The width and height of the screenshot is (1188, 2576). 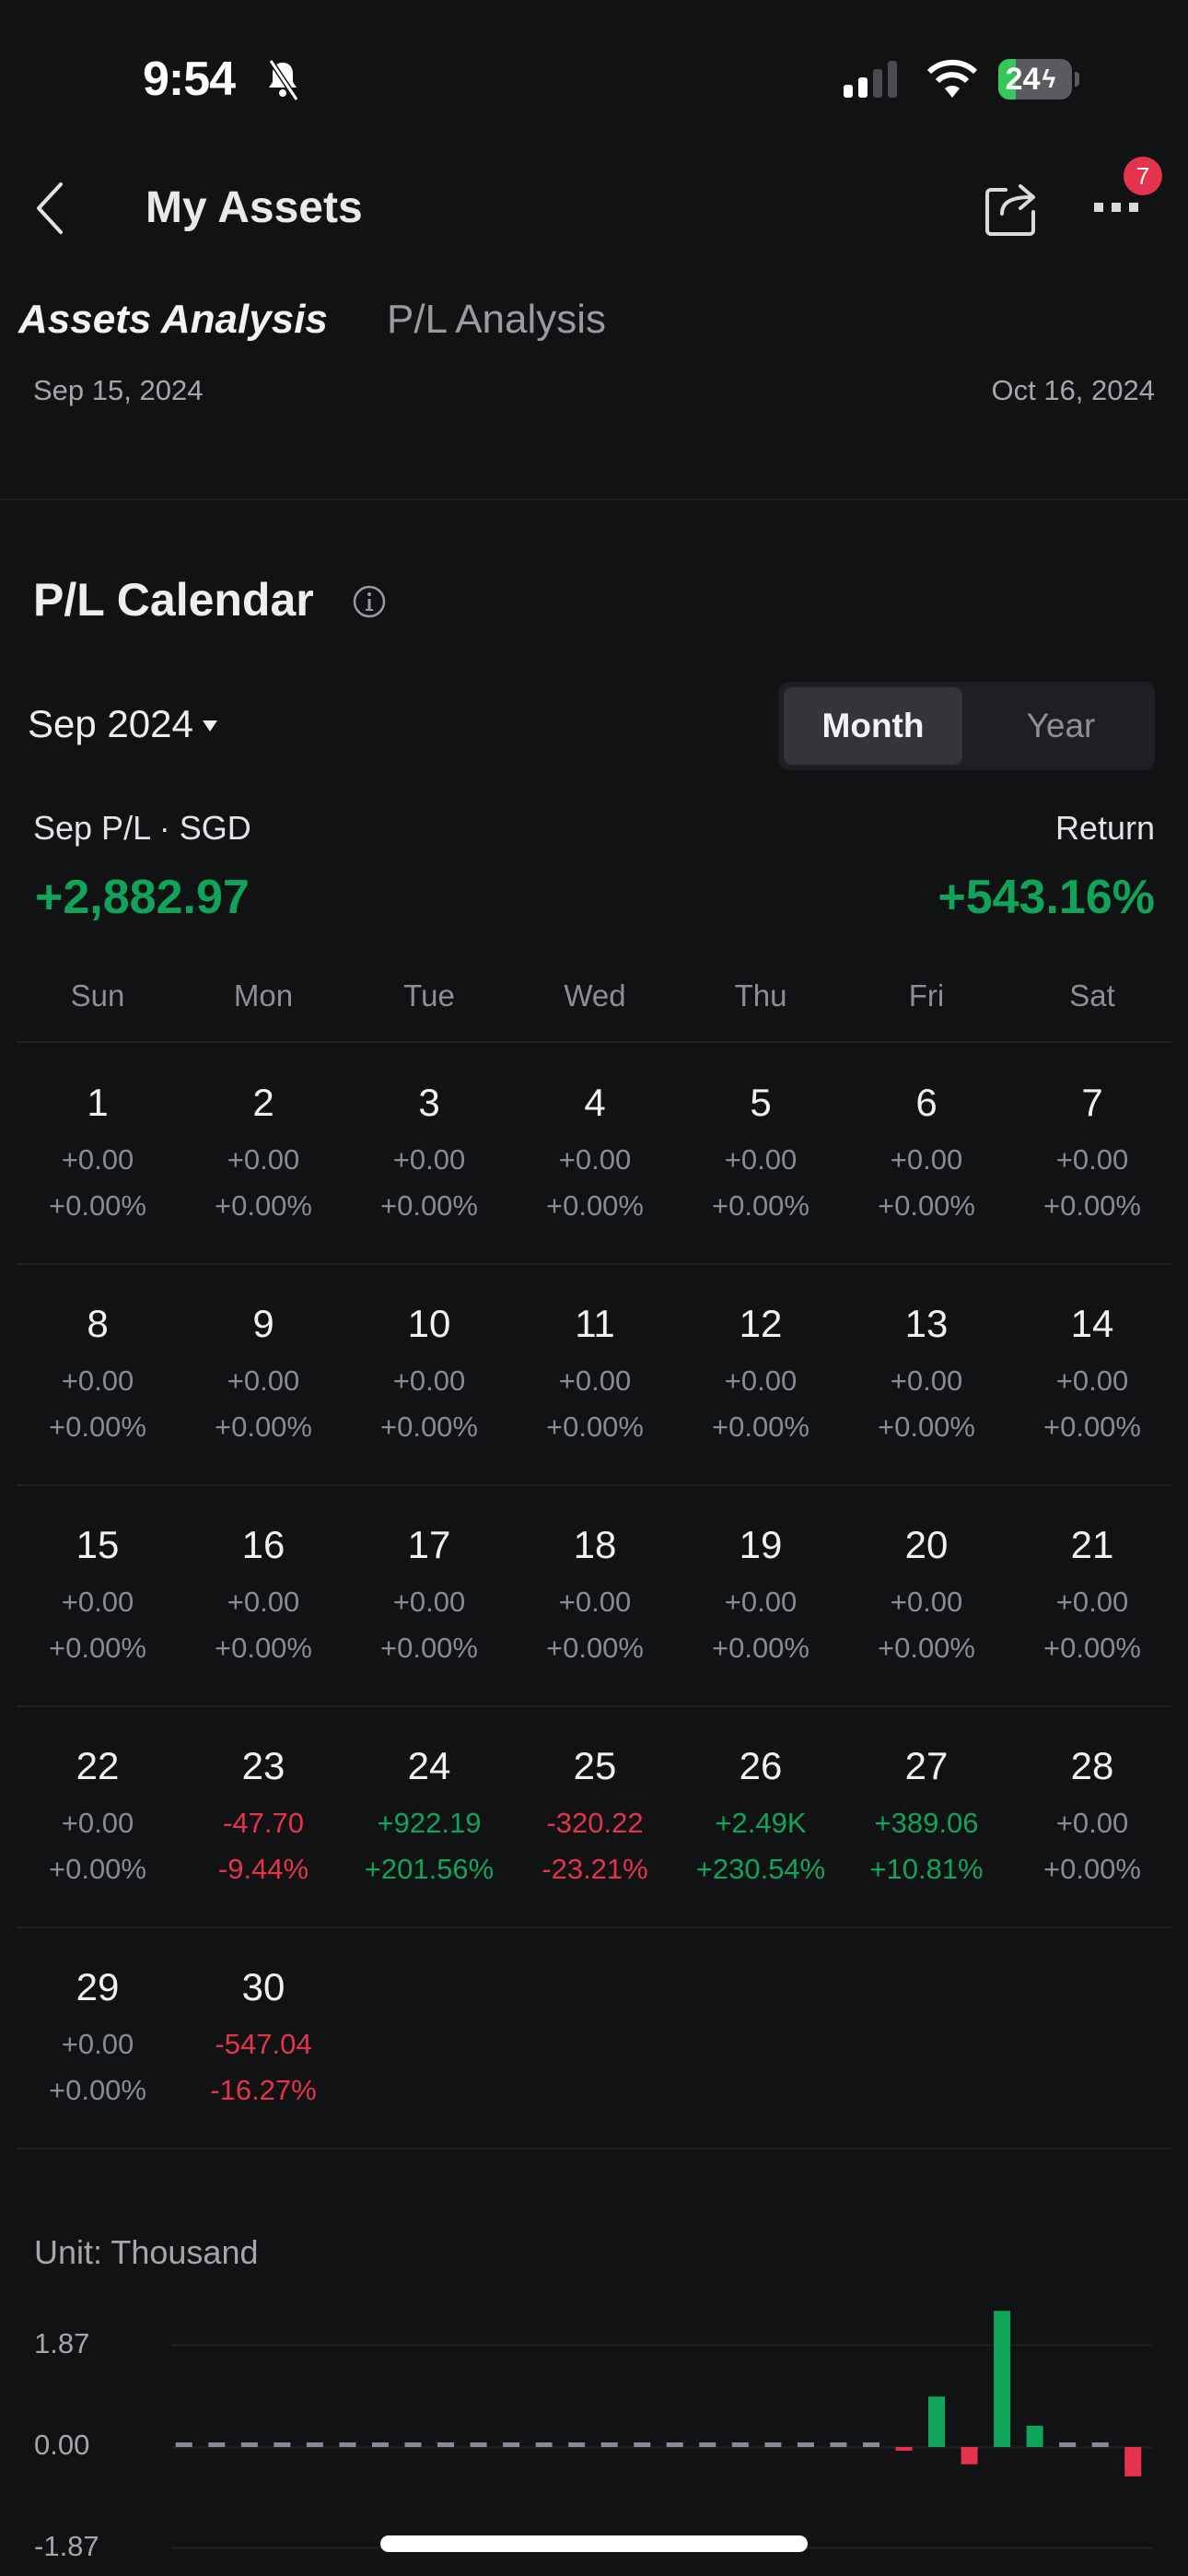 I want to click on weekday-label: Sat, so click(x=1092, y=995).